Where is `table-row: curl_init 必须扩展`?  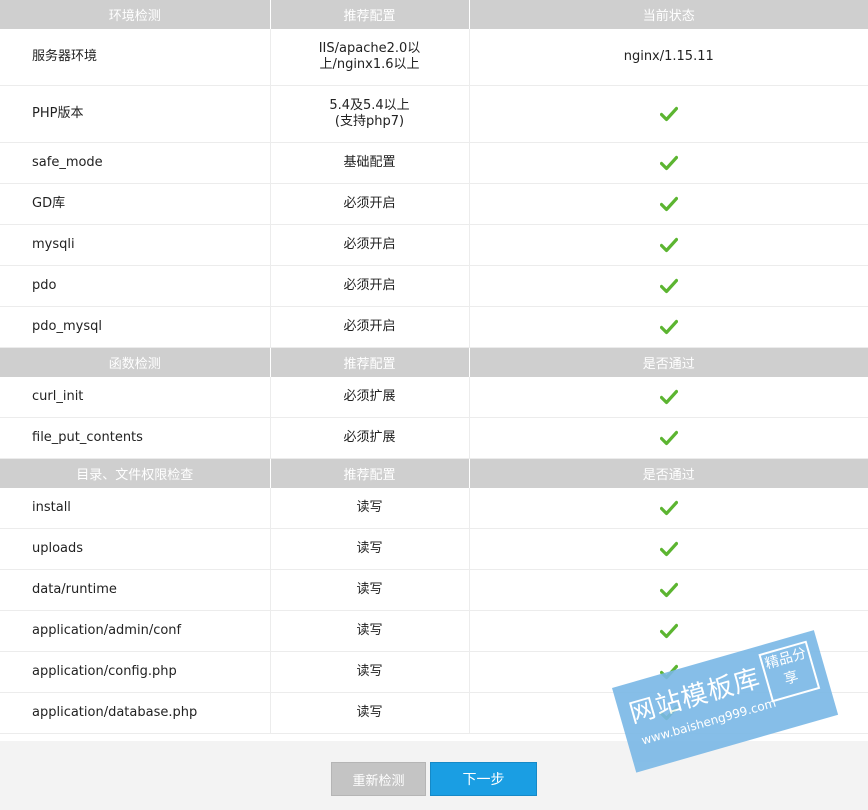
table-row: curl_init 必须扩展 is located at coordinates (434, 397).